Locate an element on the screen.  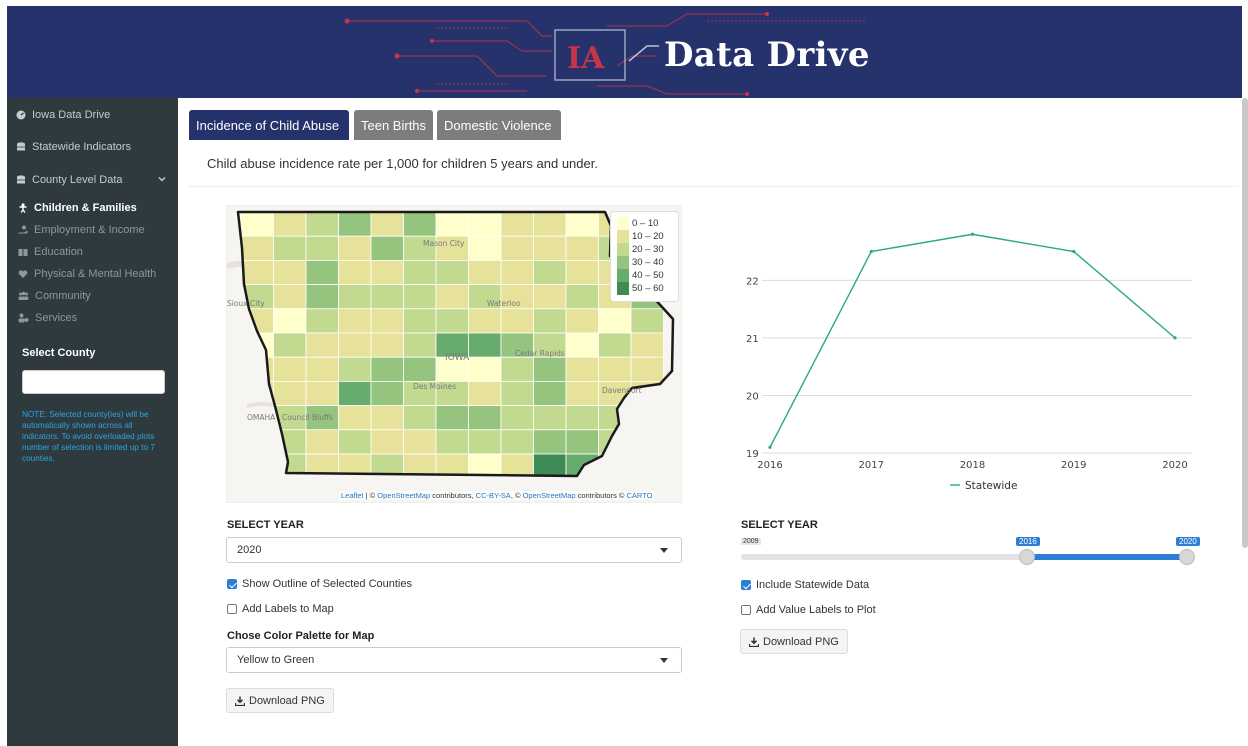
tab-teen-births: Teen Births is located at coordinates (393, 125).